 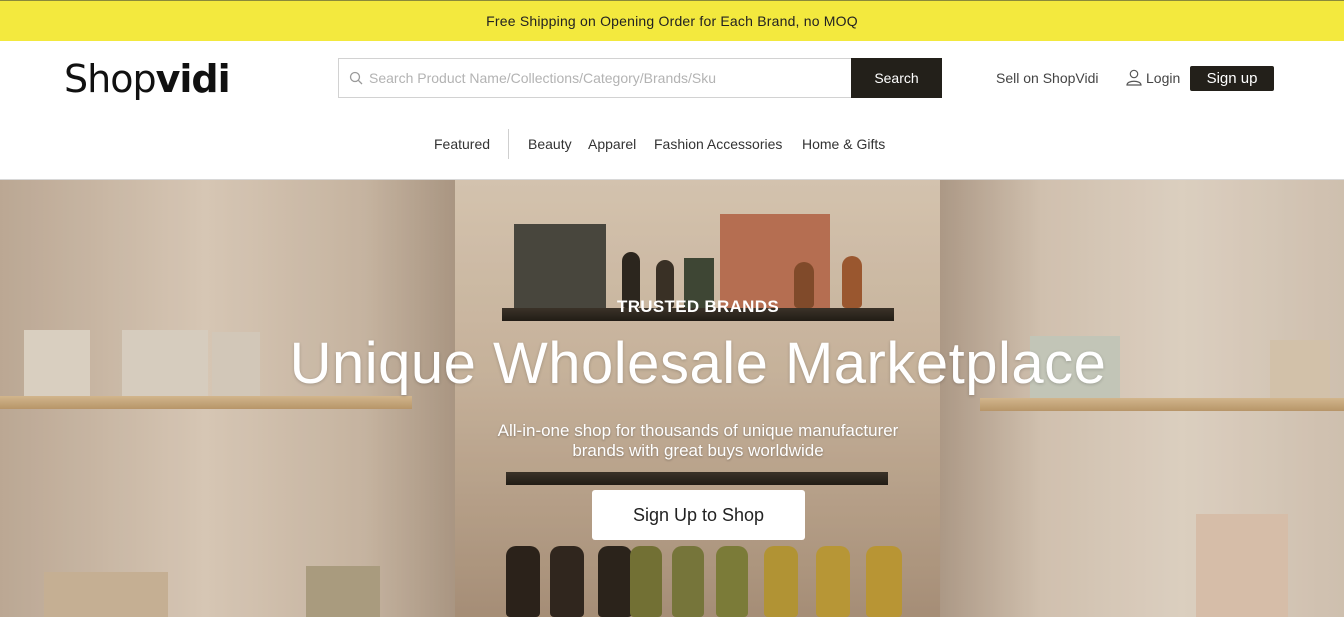 What do you see at coordinates (1232, 78) in the screenshot?
I see `signup-button: Sign up` at bounding box center [1232, 78].